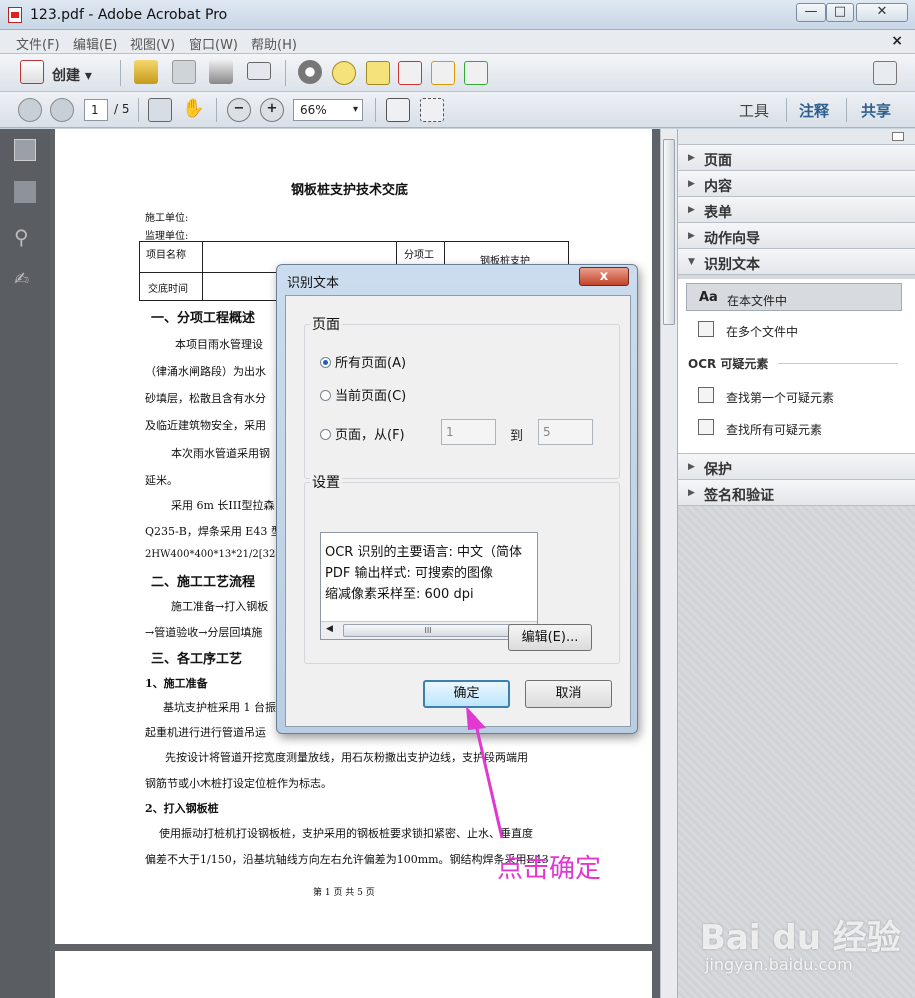 The height and width of the screenshot is (998, 915). Describe the element at coordinates (239, 110) in the screenshot. I see `zoom-out-icon: −` at that location.